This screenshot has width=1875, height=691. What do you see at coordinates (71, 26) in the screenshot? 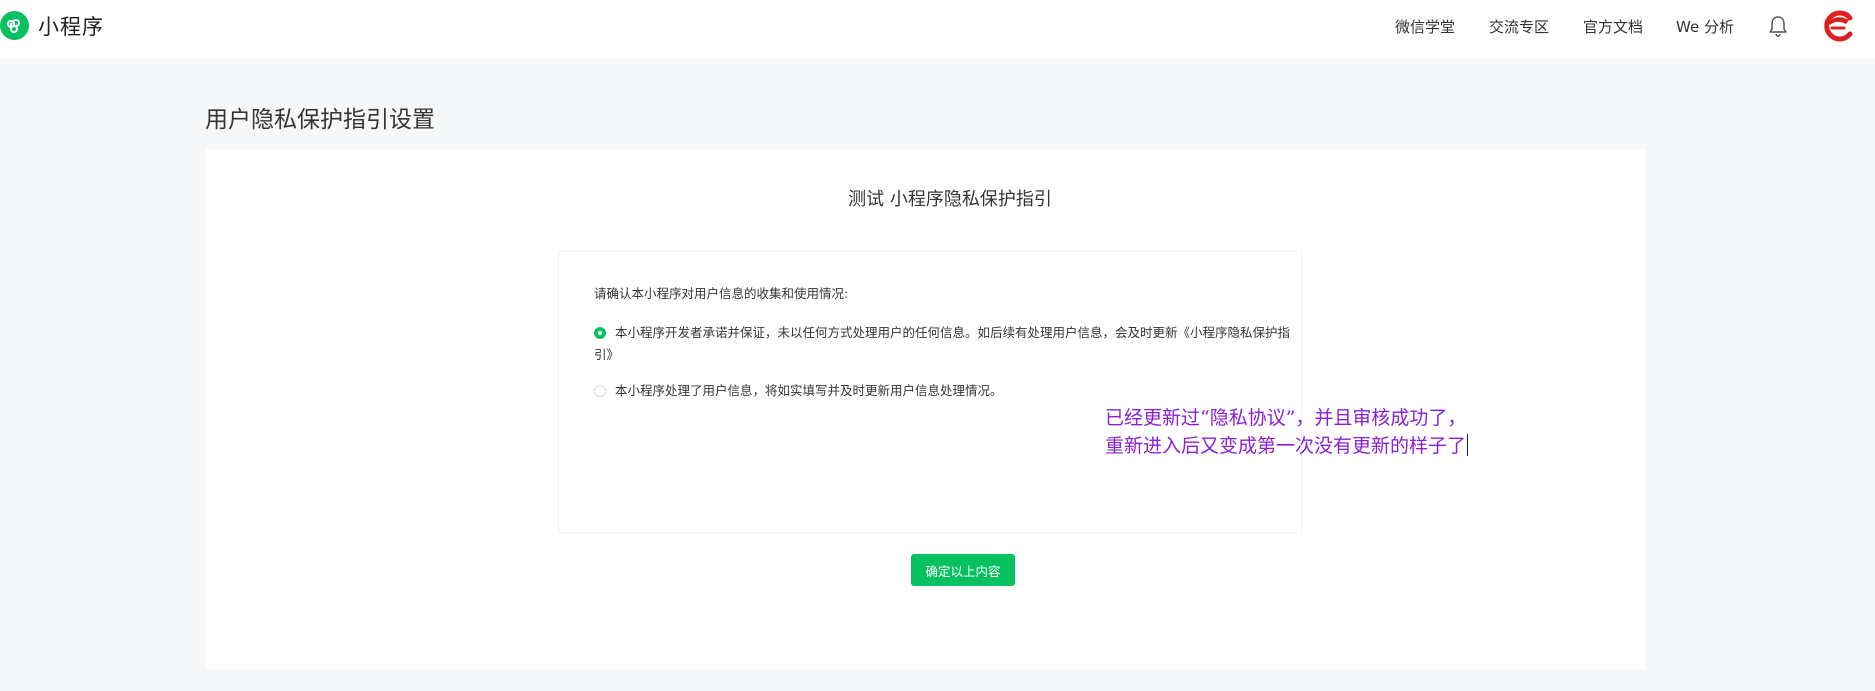
I see `brand-name: 小程序` at bounding box center [71, 26].